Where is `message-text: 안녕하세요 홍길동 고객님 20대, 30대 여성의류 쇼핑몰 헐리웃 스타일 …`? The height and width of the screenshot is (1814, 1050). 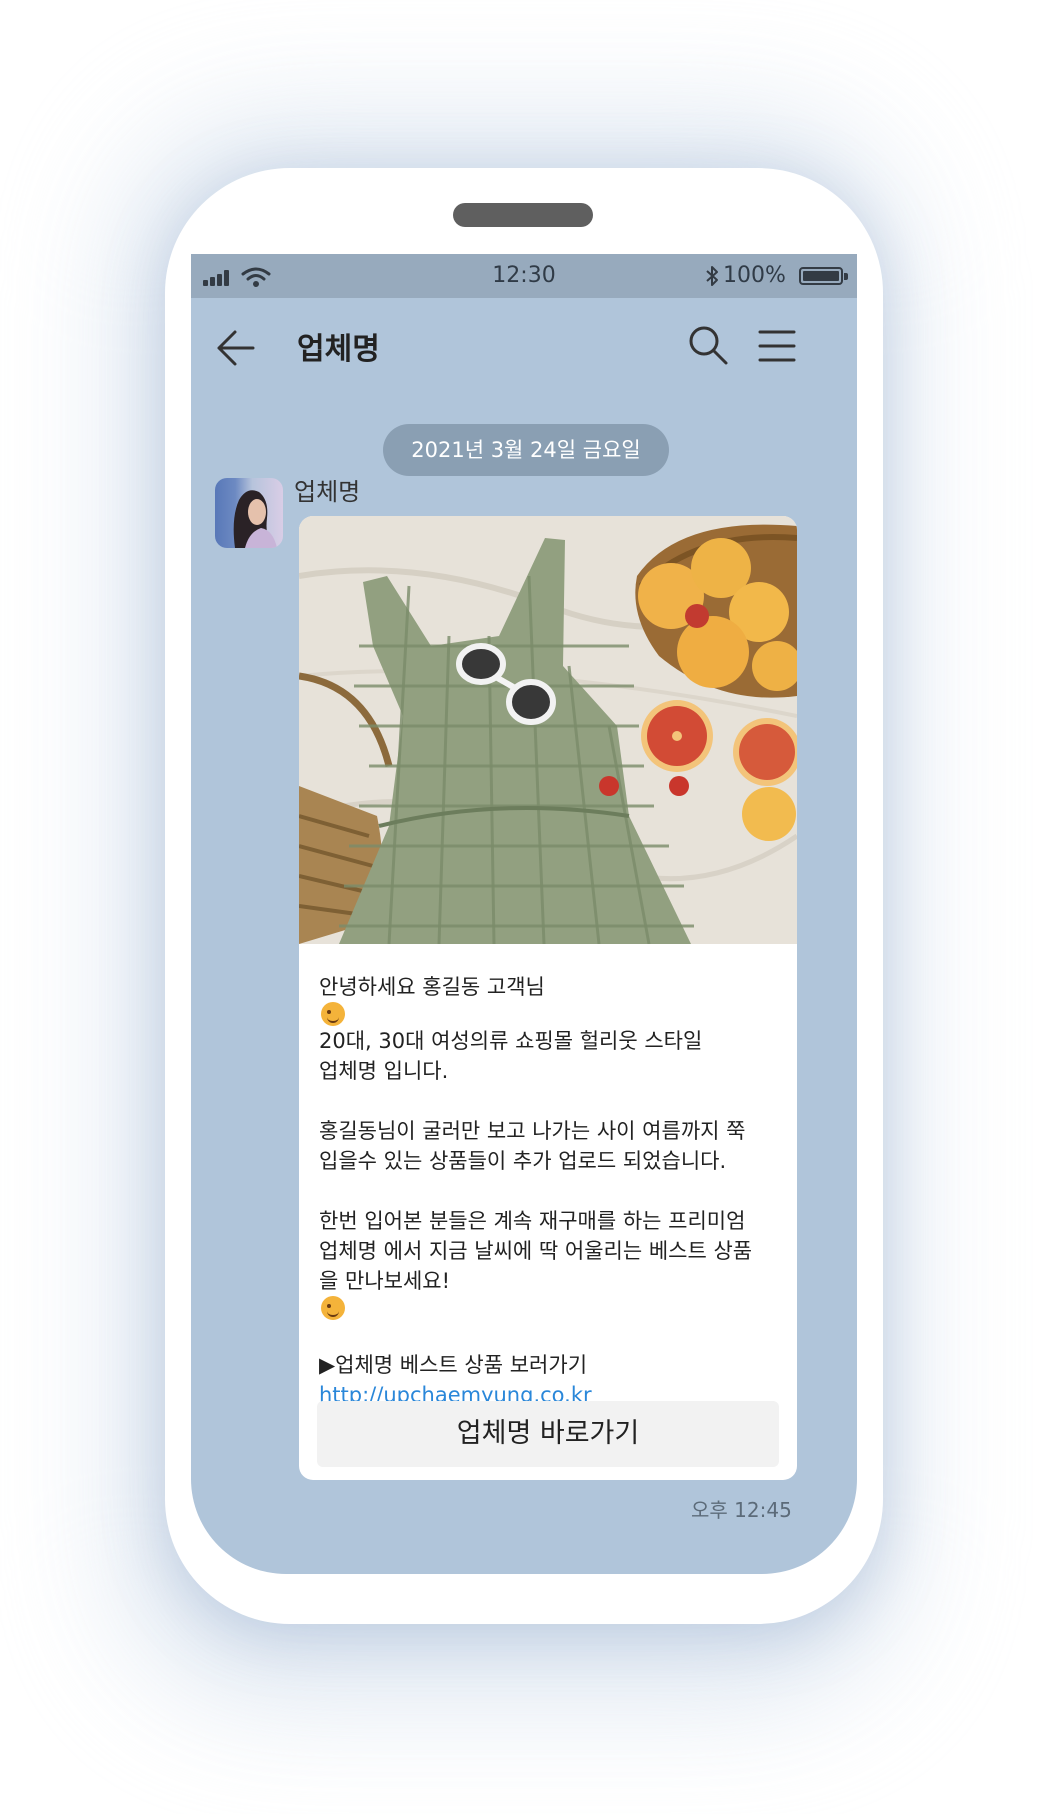
message-text: 안녕하세요 홍길동 고객님 20대, 30대 여성의류 쇼핑몰 헐리웃 스타일 … is located at coordinates (554, 1206).